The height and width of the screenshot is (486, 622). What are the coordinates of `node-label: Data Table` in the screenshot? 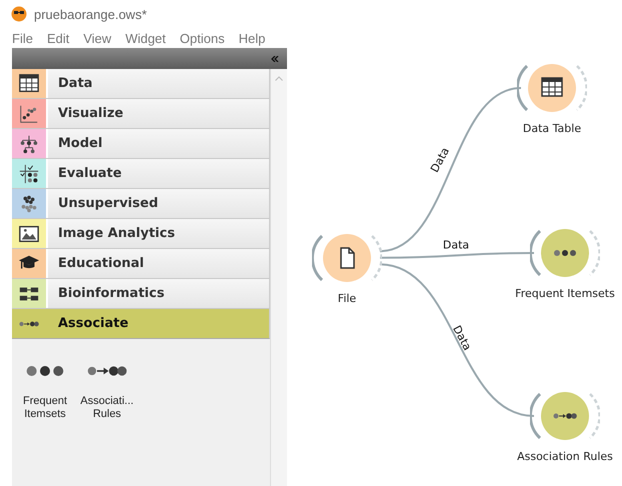 It's located at (552, 128).